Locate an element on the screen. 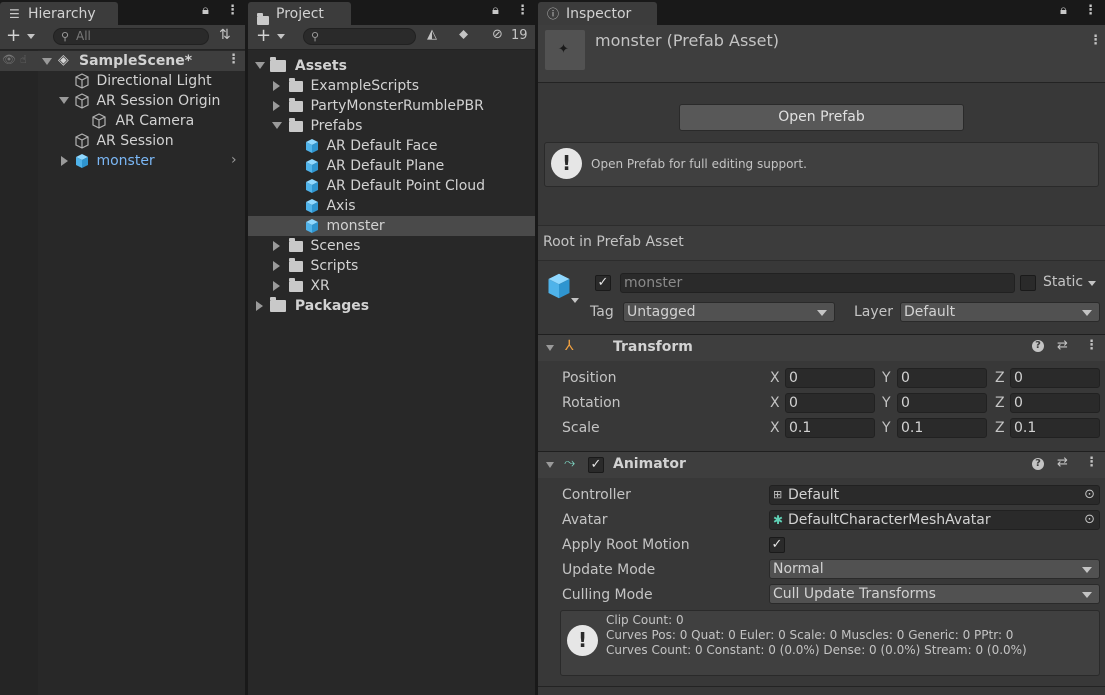 The height and width of the screenshot is (695, 1105). folder-example-scripts: ExampleScripts is located at coordinates (354, 86).